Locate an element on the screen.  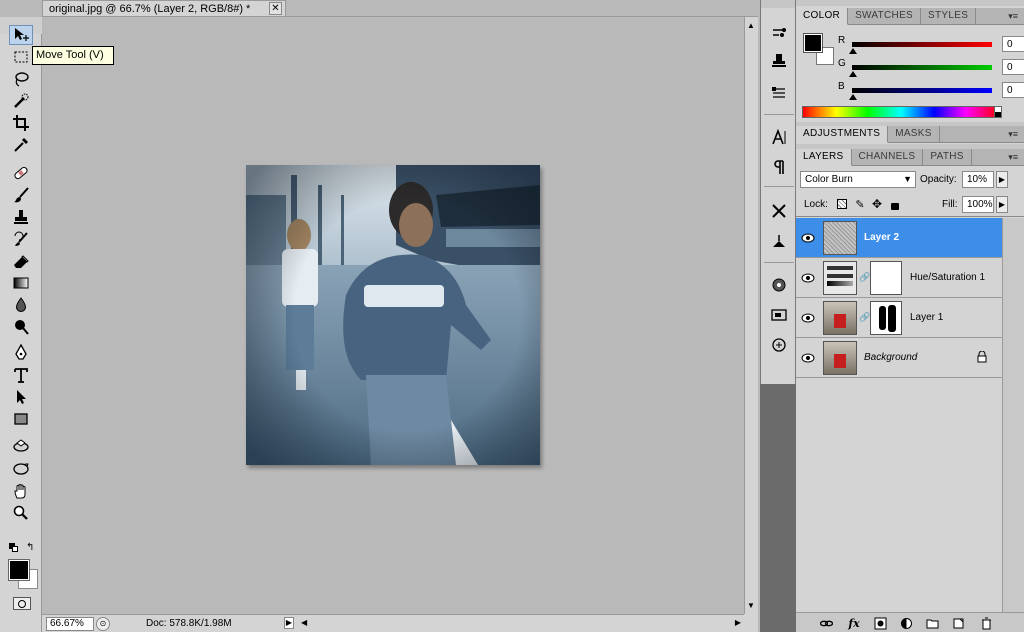
layer-name: Background is located at coordinates (890, 357).